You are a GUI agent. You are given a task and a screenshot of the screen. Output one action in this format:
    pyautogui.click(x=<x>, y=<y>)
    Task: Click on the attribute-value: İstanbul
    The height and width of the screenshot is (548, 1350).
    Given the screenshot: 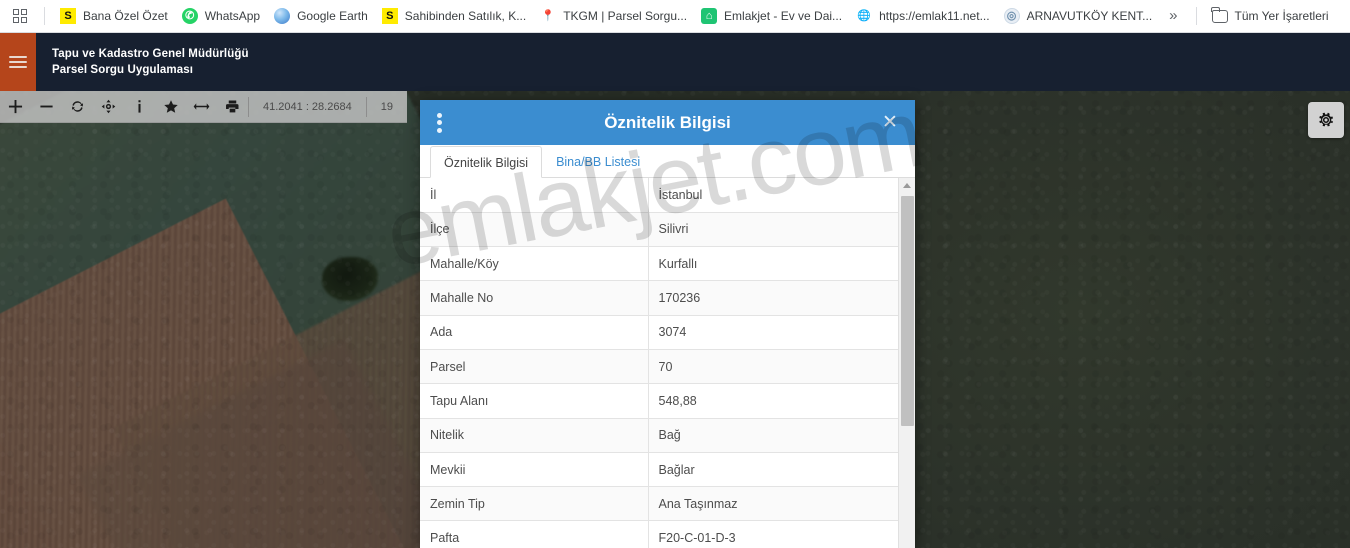 What is the action you would take?
    pyautogui.click(x=773, y=195)
    